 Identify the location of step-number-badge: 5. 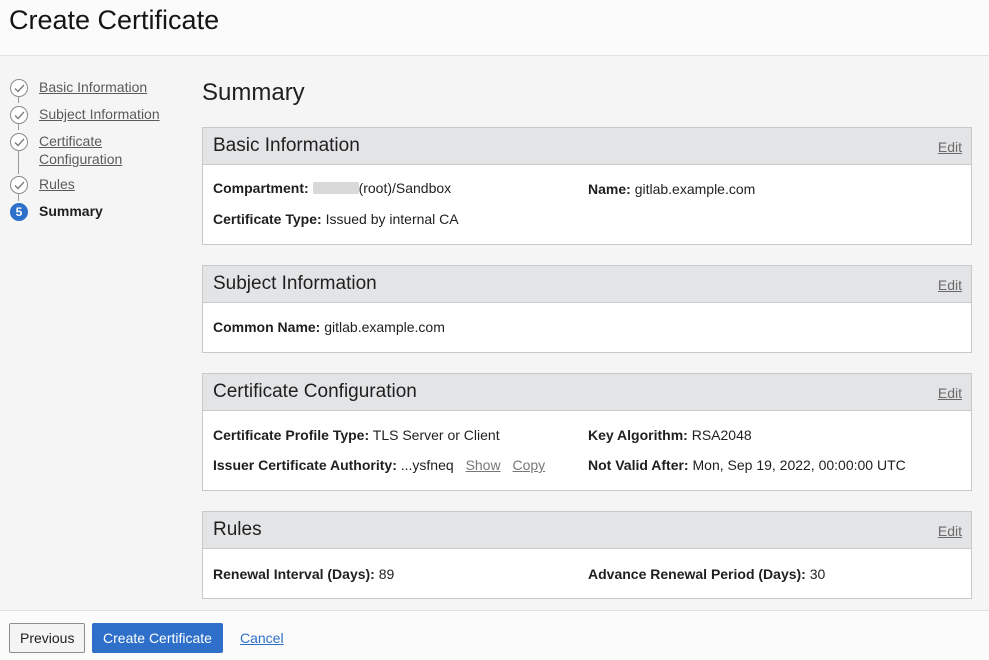
(19, 212).